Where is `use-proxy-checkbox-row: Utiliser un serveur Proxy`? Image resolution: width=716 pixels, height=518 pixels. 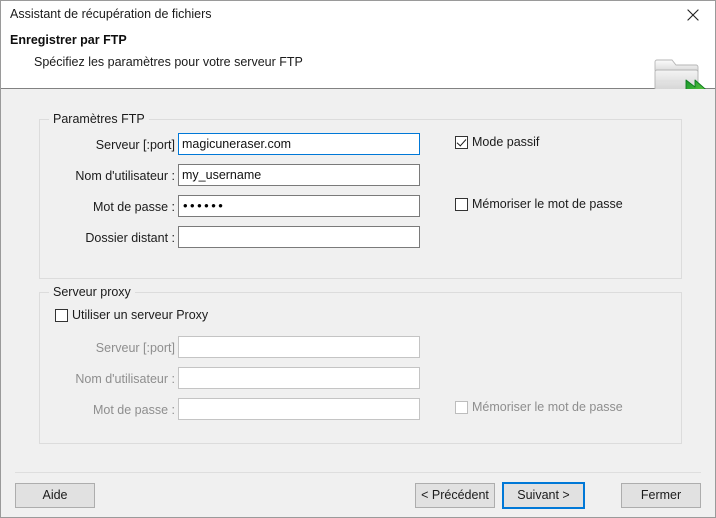
use-proxy-checkbox-row: Utiliser un serveur Proxy is located at coordinates (131, 315).